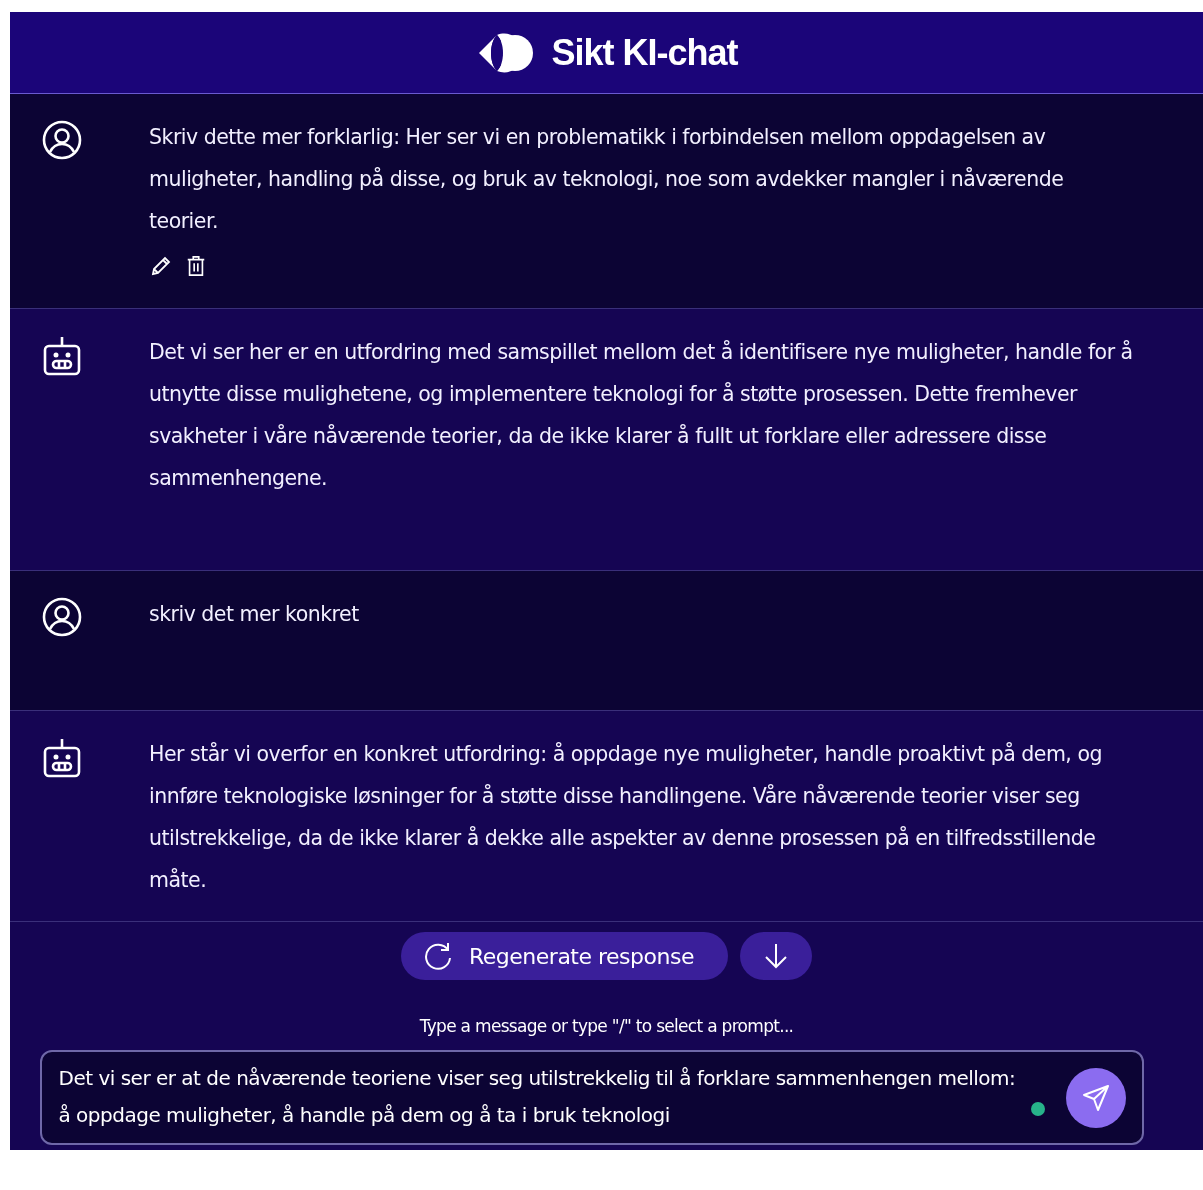  Describe the element at coordinates (438, 956) in the screenshot. I see `refresh-icon` at that location.